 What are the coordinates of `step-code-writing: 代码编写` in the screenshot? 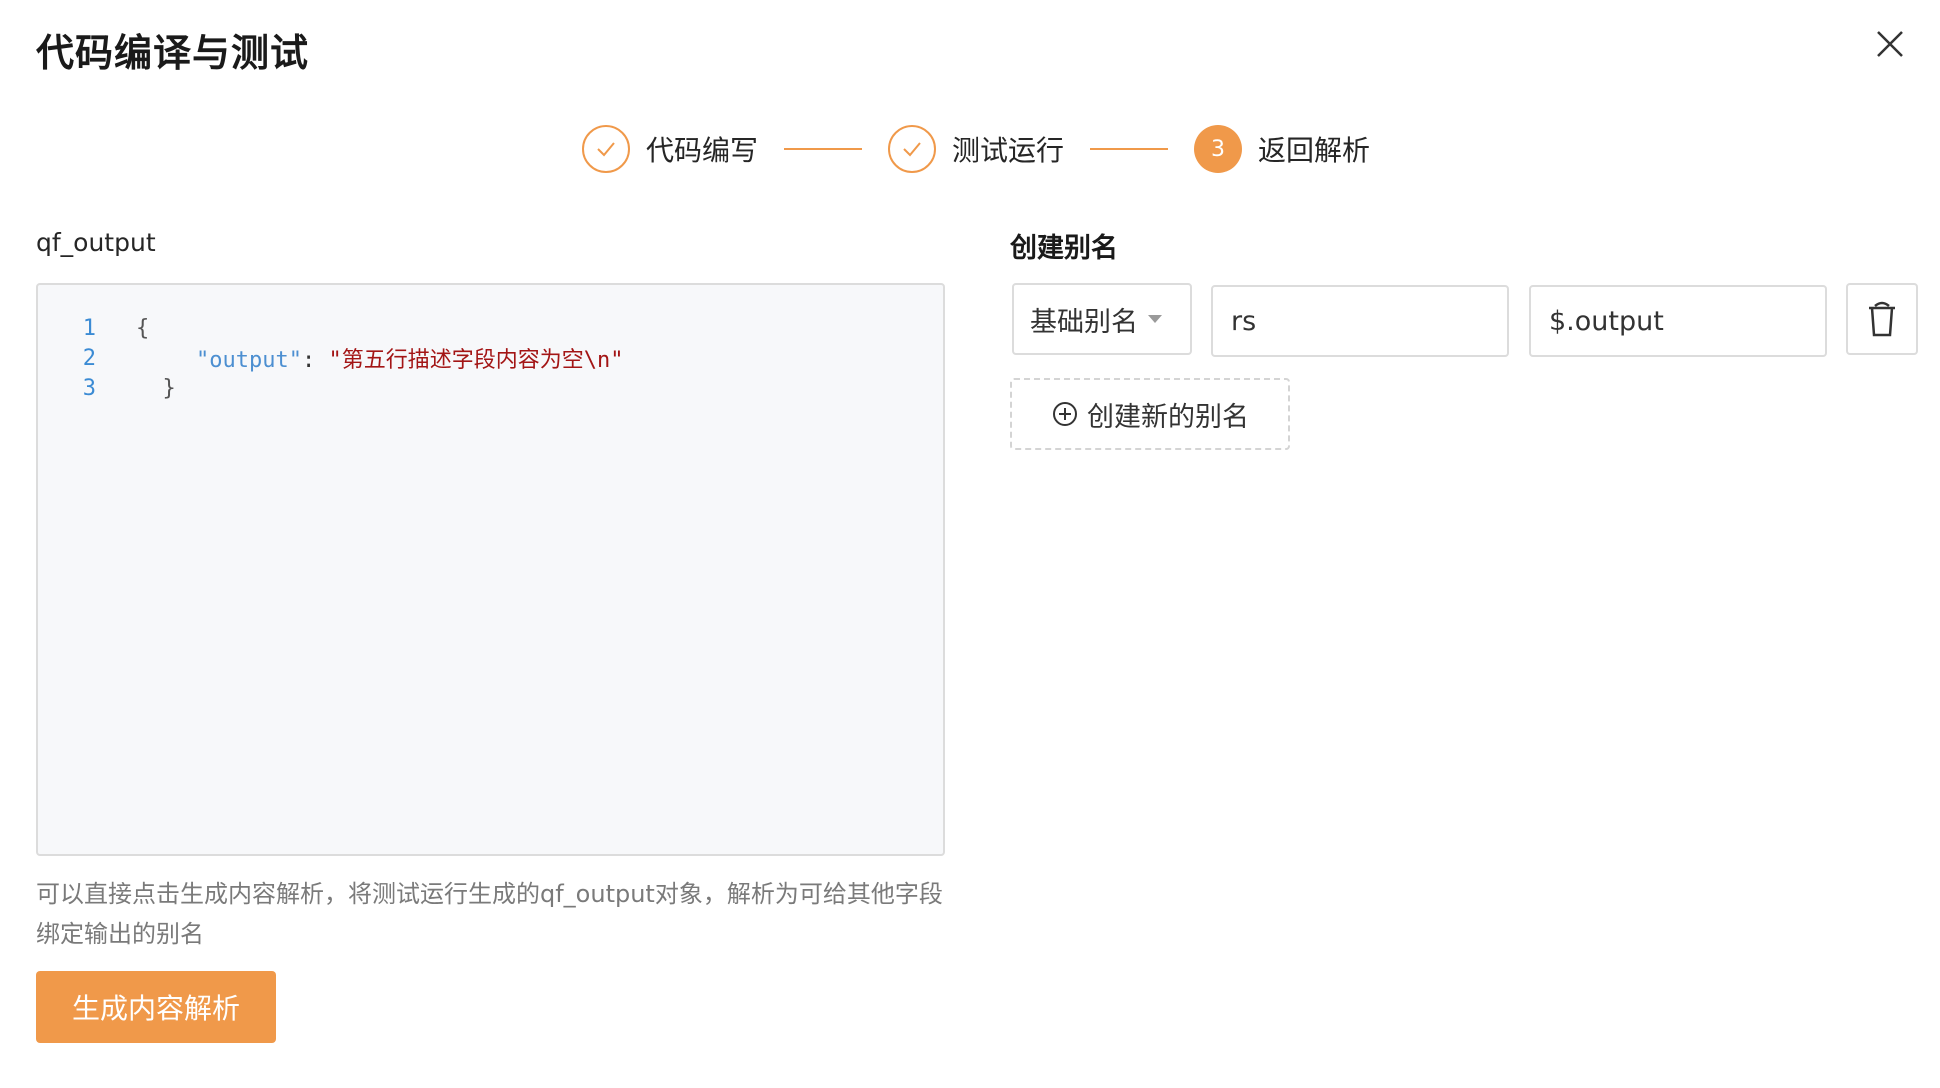 It's located at (670, 149).